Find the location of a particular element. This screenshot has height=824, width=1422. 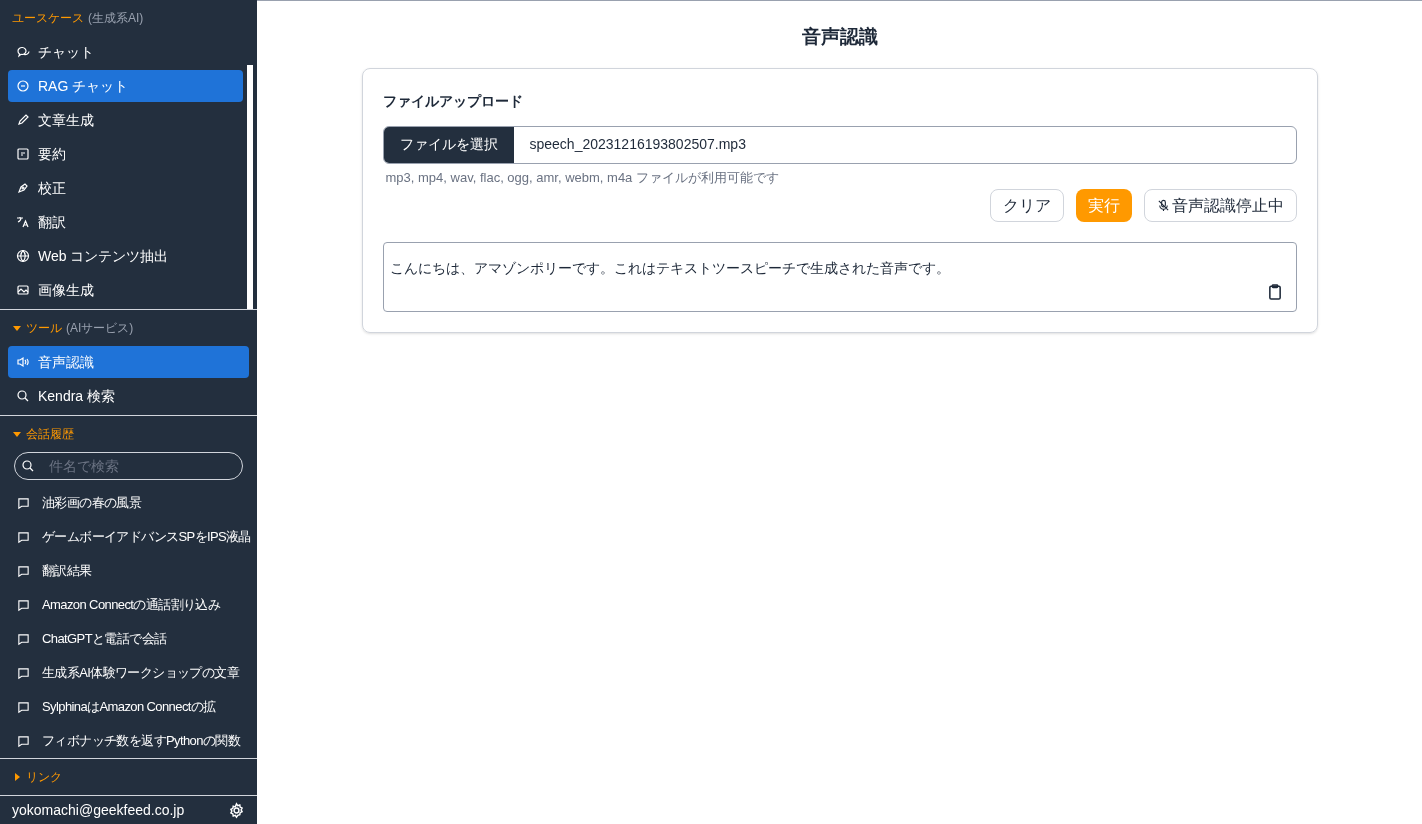

nav-item: 要約 is located at coordinates (125, 154).